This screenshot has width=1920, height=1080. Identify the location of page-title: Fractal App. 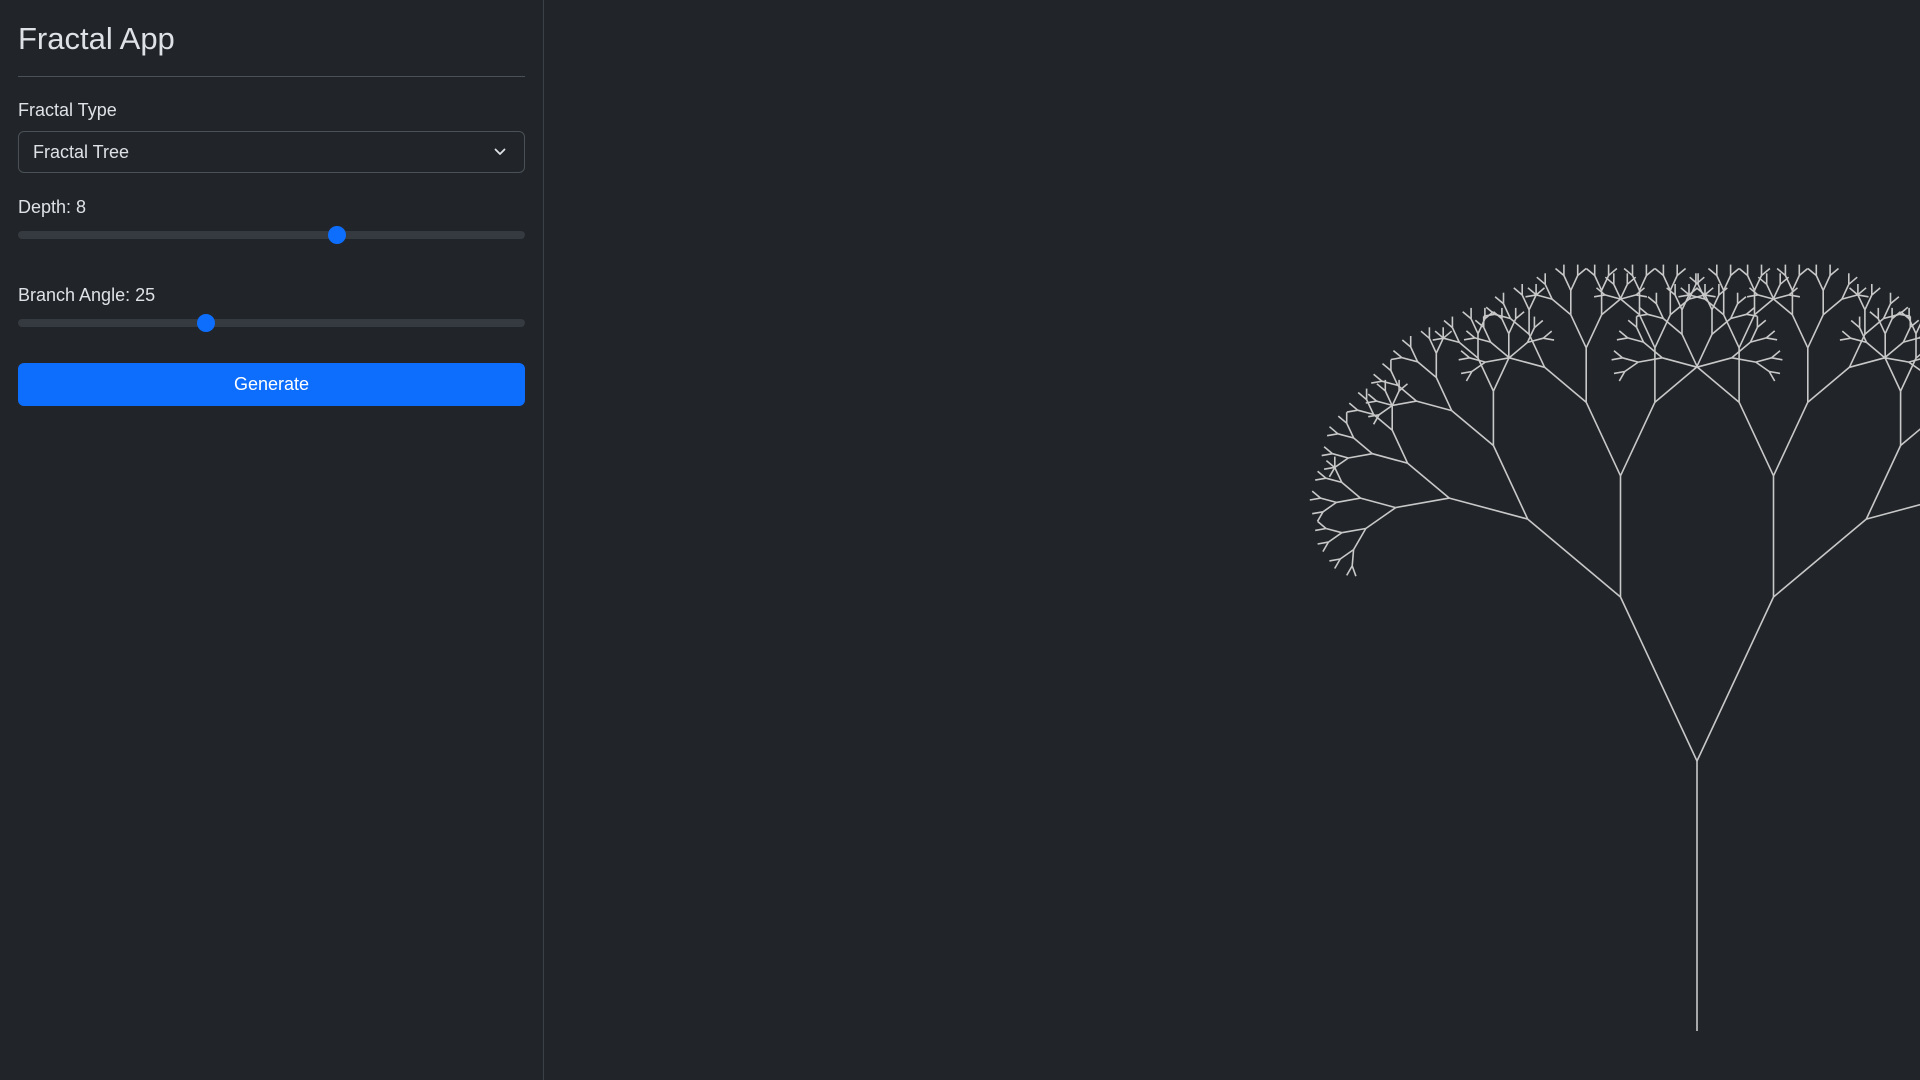
(96, 38).